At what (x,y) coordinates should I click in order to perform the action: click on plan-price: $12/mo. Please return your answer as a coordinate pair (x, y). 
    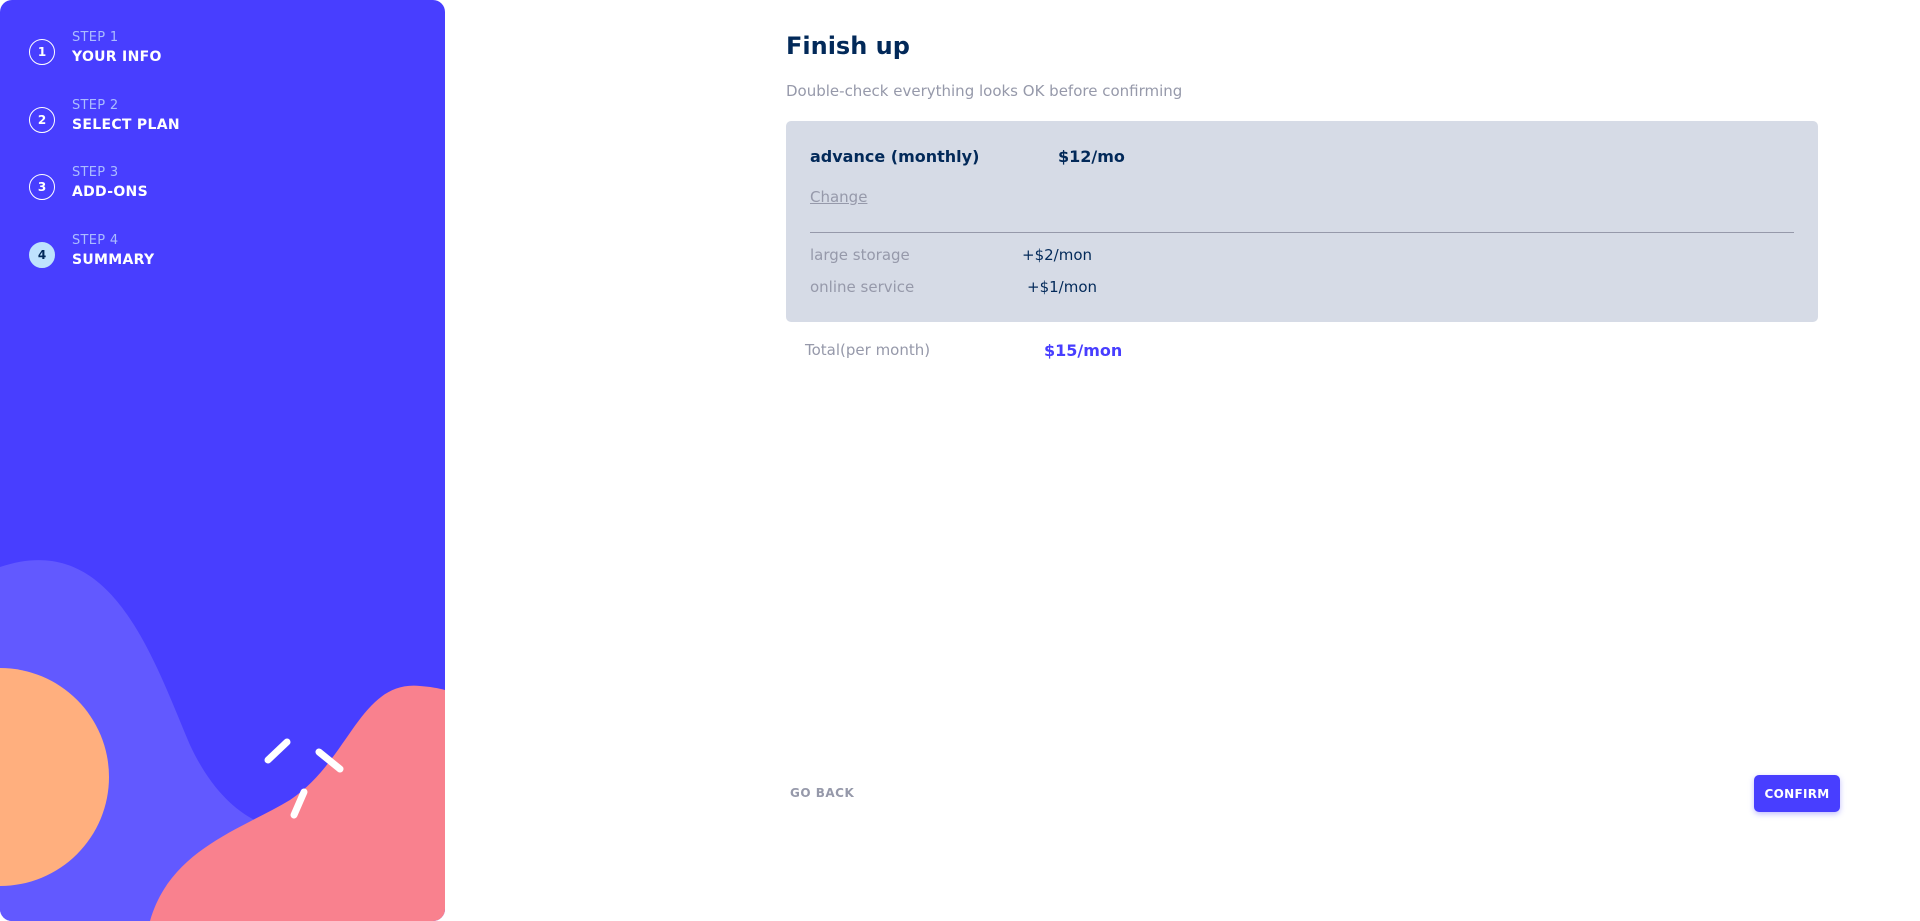
    Looking at the image, I should click on (1091, 156).